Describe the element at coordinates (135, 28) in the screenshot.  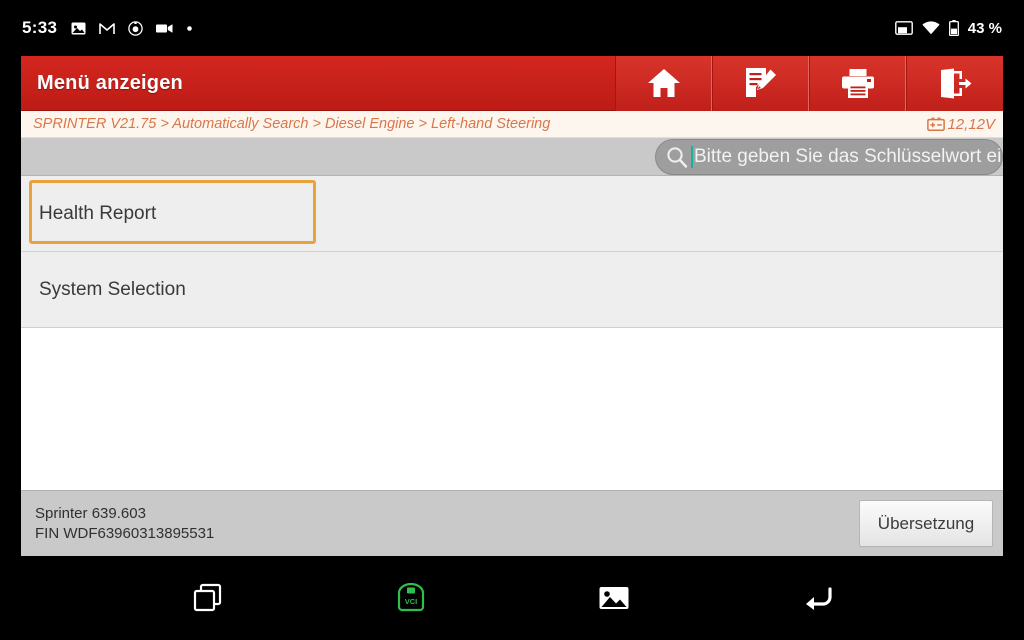
I see `app-circle-icon` at that location.